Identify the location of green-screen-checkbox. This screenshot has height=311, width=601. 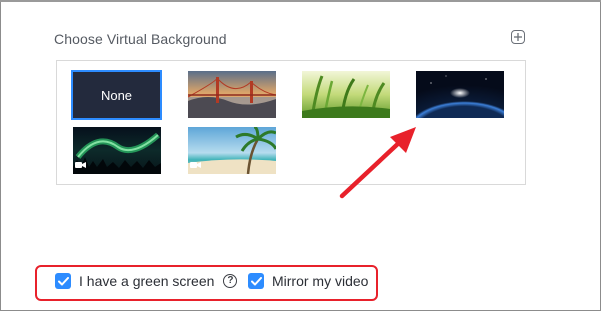
(63, 281).